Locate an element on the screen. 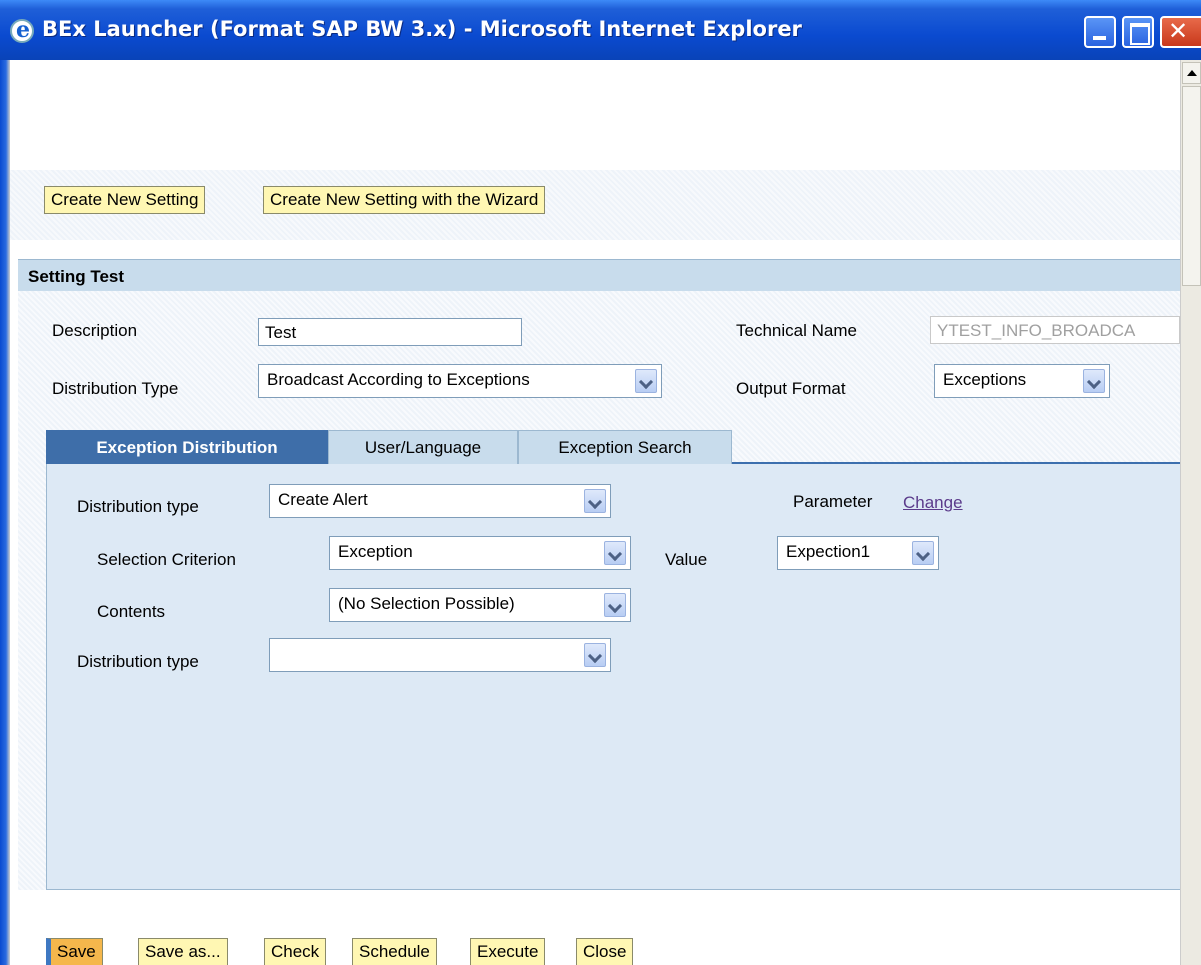  internet-explorer-icon is located at coordinates (22, 30).